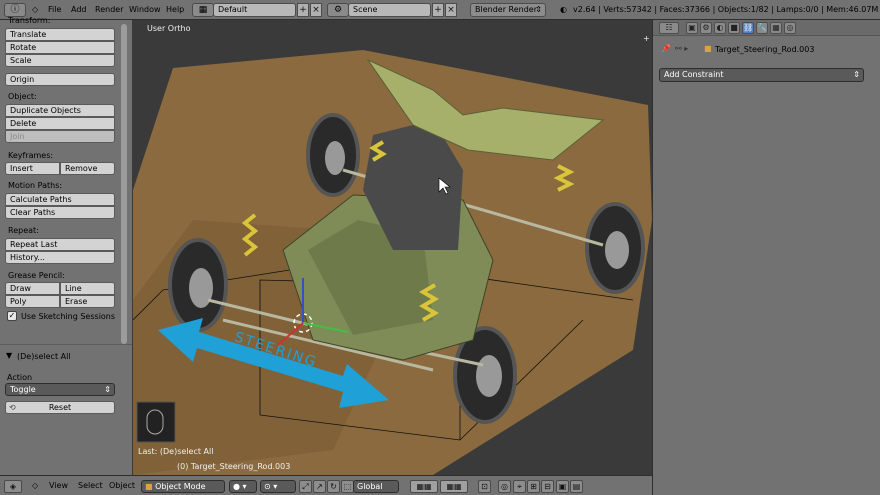 The image size is (880, 495). I want to click on orientation-select: Global, so click(376, 486).